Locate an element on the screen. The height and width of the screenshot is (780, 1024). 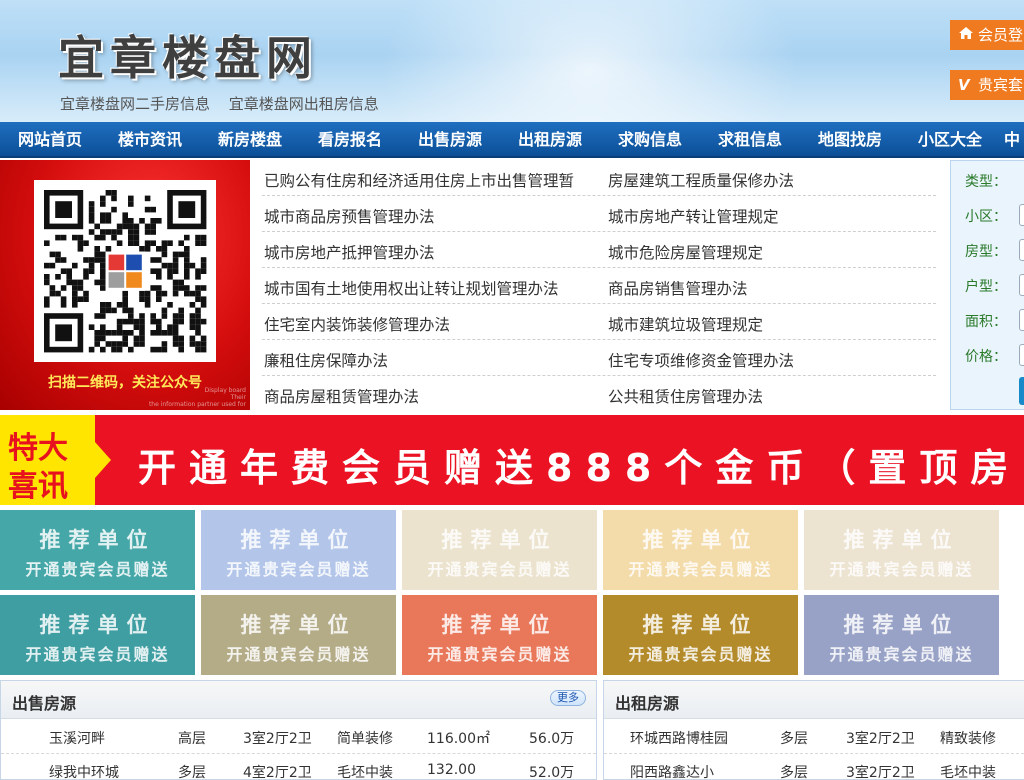
flag-arrow-icon is located at coordinates (103, 460).